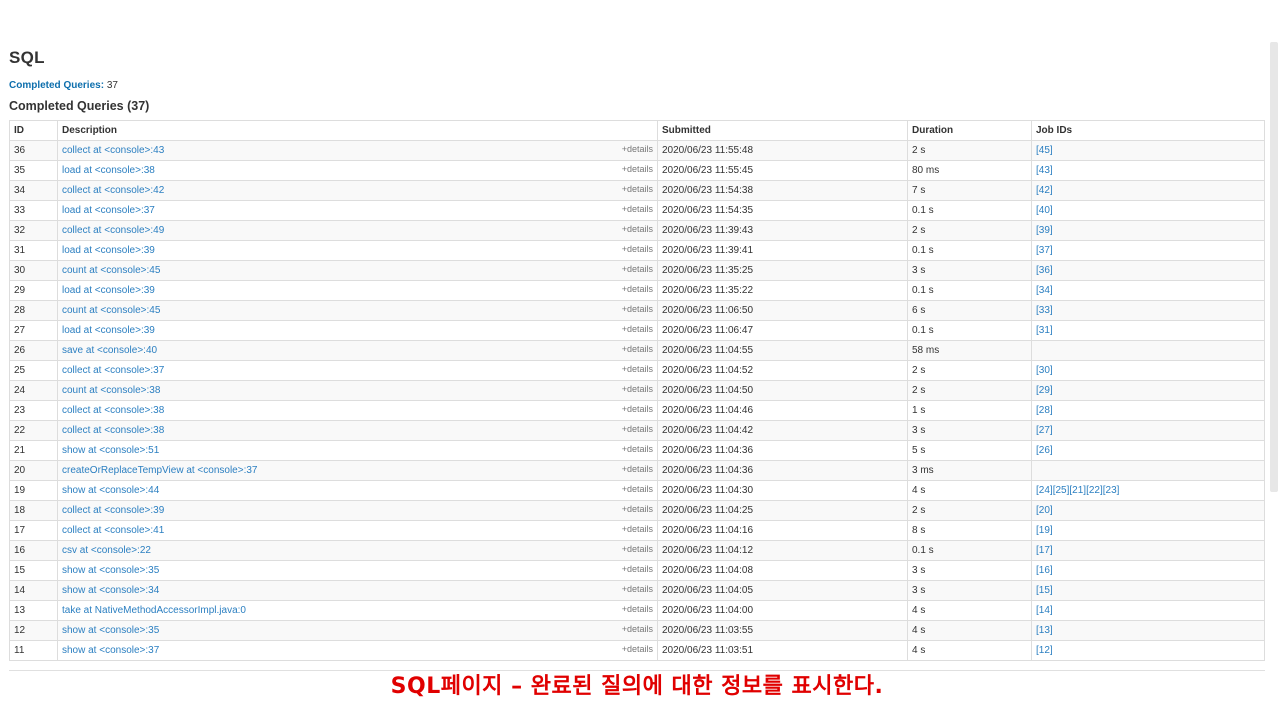 The image size is (1280, 720). Describe the element at coordinates (1060, 490) in the screenshot. I see `job-id-link: 25` at that location.